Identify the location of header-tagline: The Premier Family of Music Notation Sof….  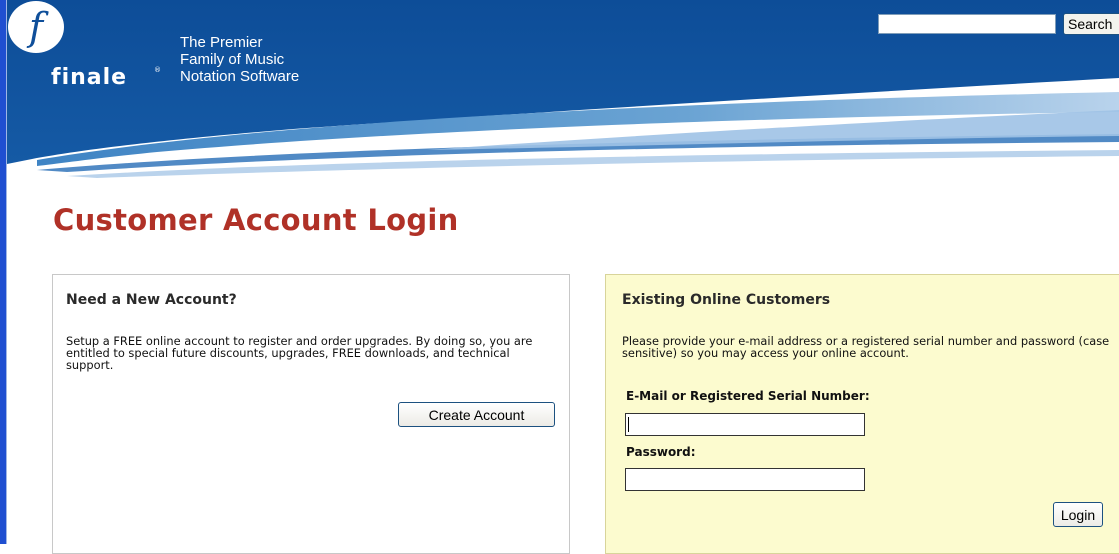
(239, 59).